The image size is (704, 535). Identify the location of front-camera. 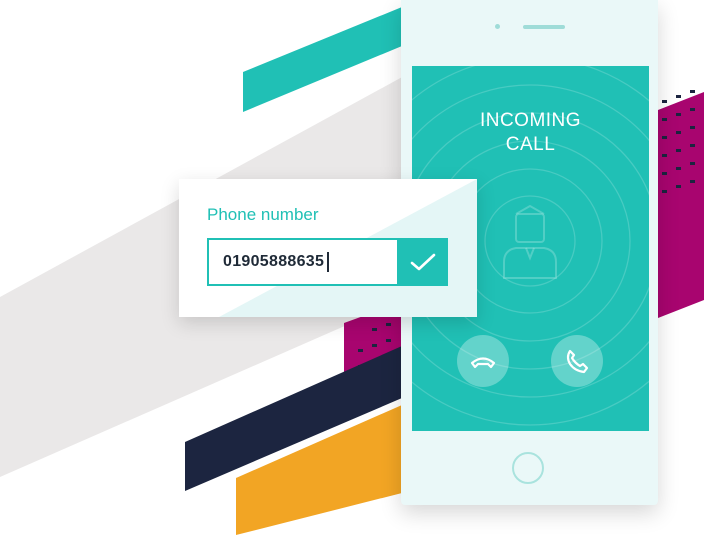
(497, 26).